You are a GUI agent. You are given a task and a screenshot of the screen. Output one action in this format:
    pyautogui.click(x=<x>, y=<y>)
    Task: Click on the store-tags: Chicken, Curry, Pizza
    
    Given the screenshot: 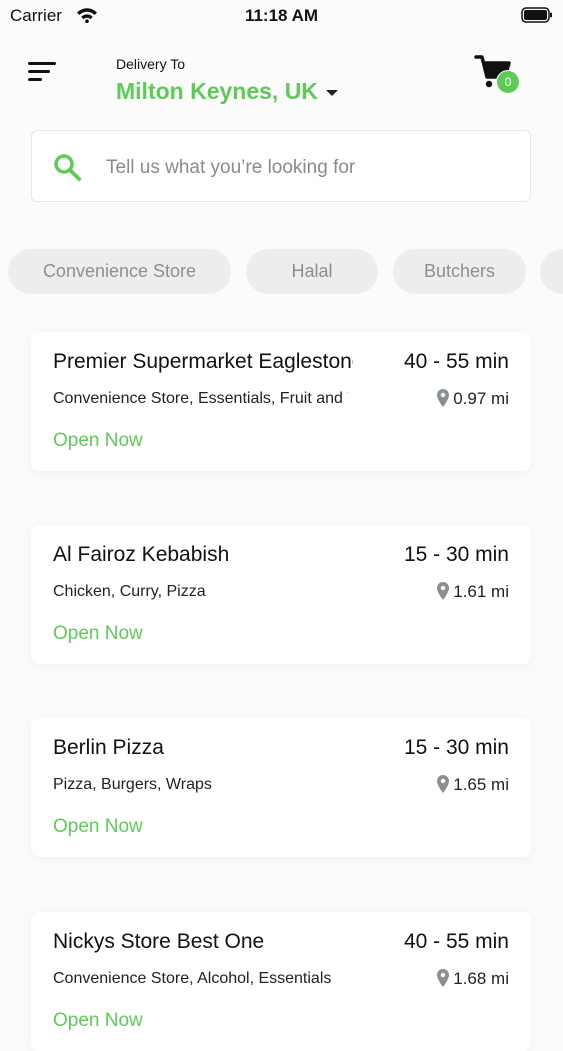 What is the action you would take?
    pyautogui.click(x=129, y=591)
    